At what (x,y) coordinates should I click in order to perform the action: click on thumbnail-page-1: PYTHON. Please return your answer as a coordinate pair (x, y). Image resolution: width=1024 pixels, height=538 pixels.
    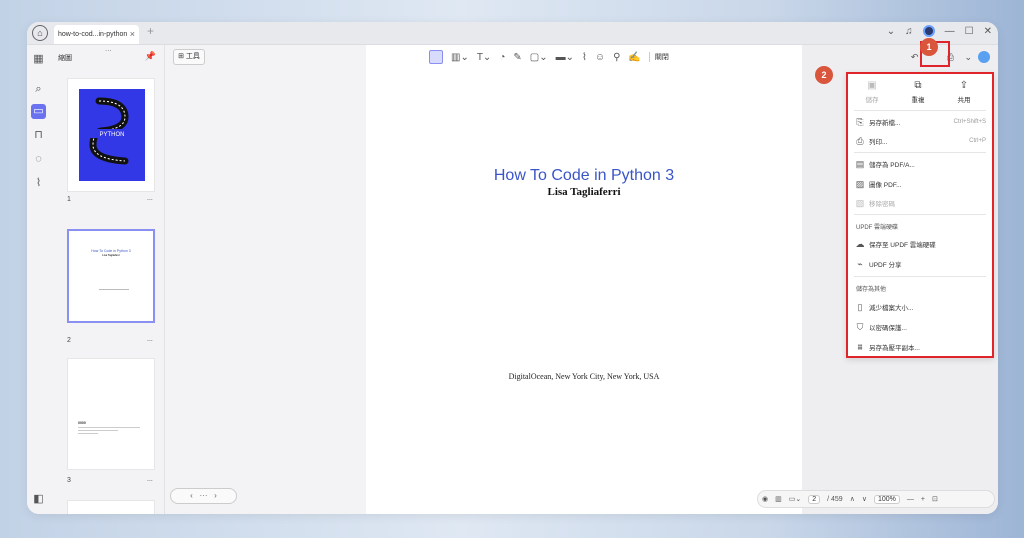
    Looking at the image, I should click on (111, 135).